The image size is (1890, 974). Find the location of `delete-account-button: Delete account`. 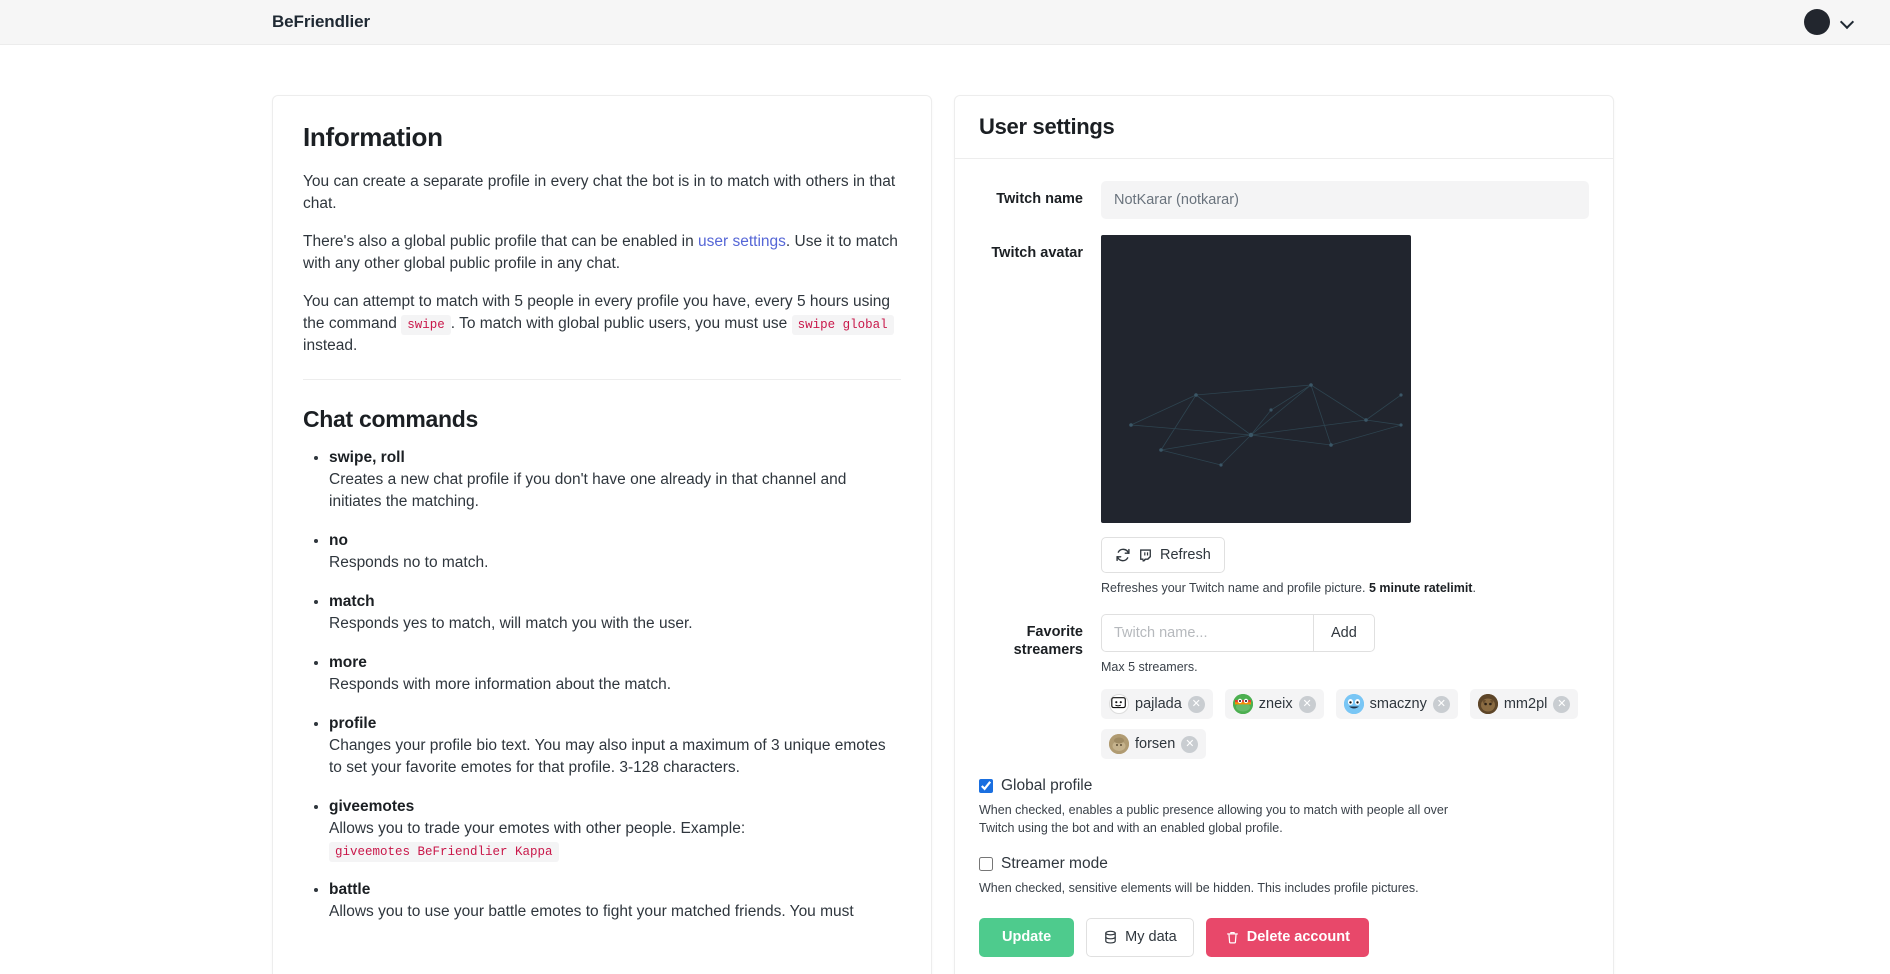

delete-account-button: Delete account is located at coordinates (1287, 937).